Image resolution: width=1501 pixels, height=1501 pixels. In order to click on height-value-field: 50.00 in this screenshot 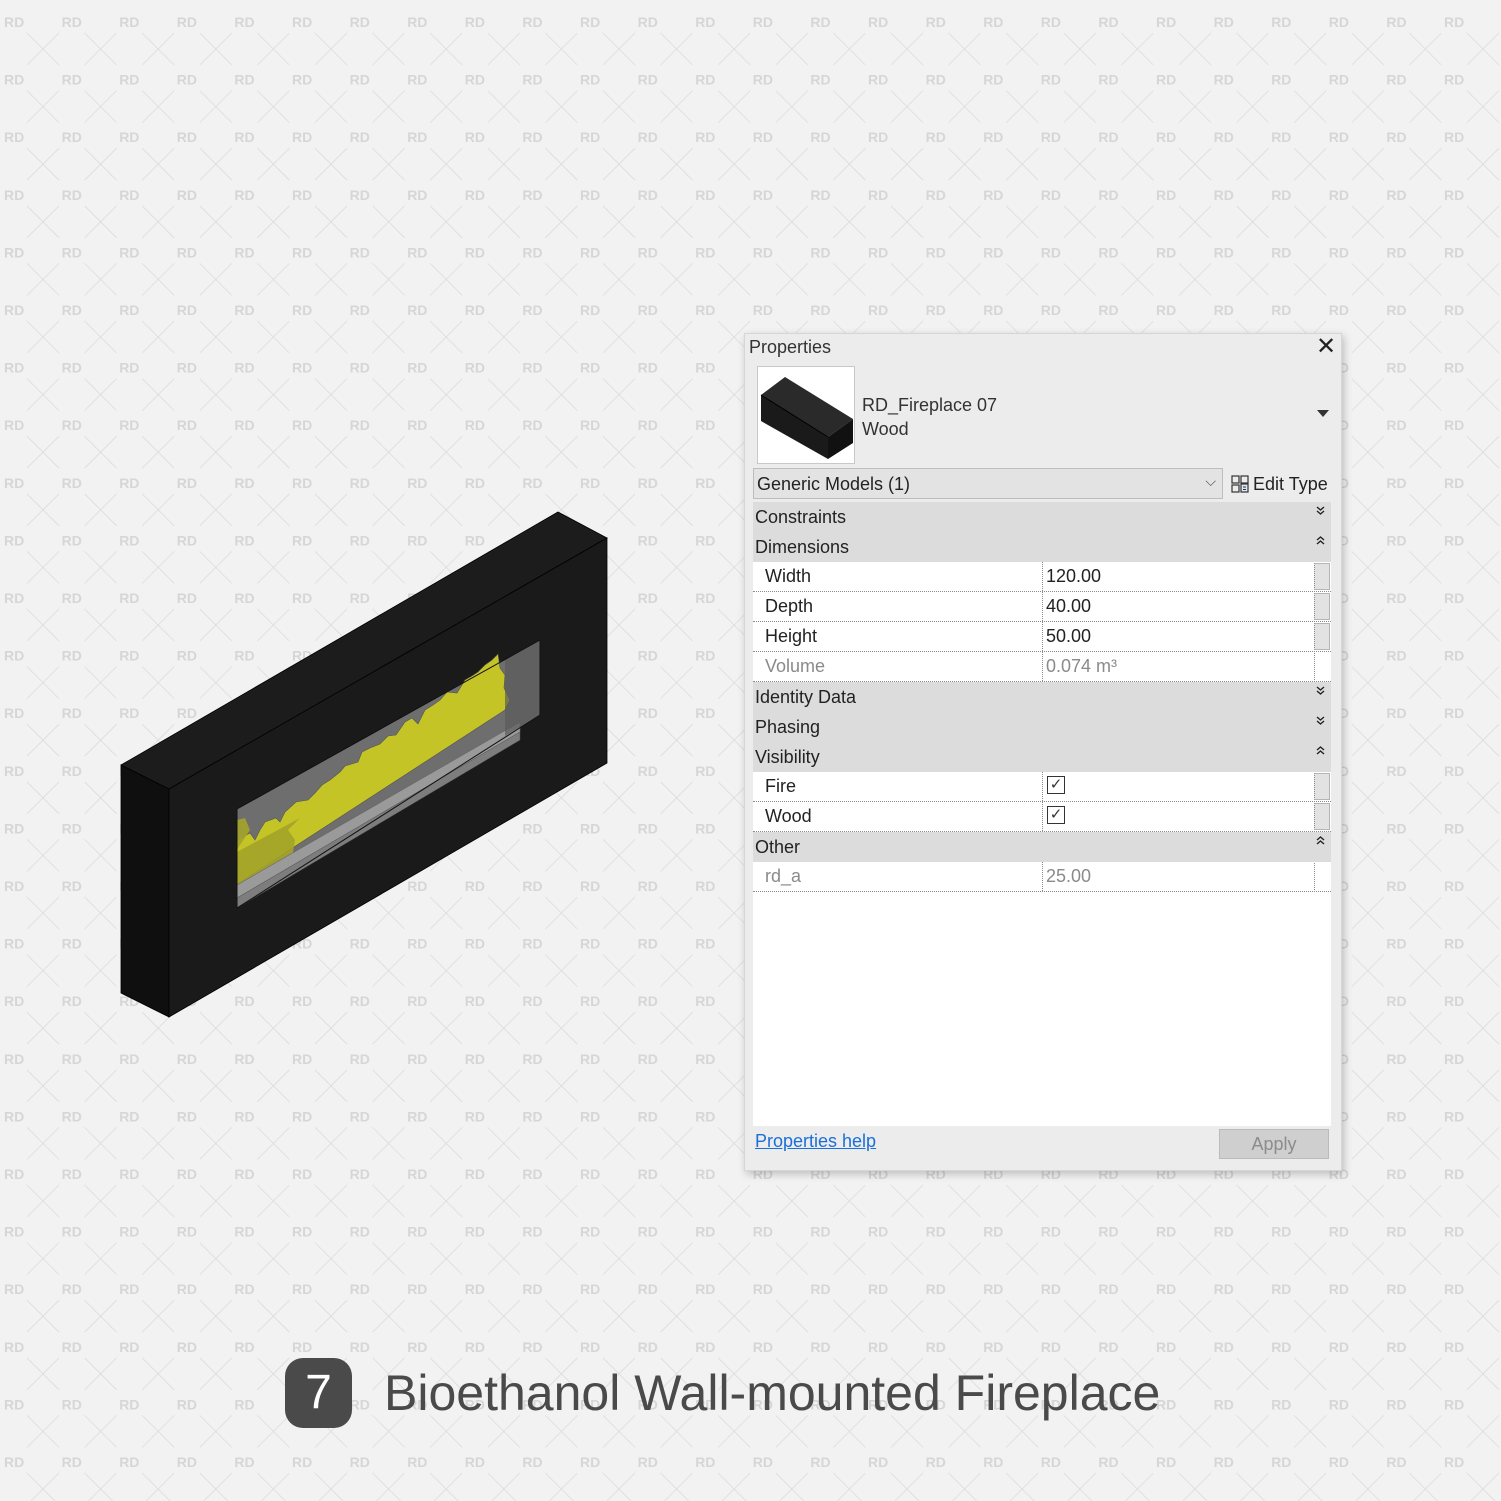, I will do `click(1177, 636)`.